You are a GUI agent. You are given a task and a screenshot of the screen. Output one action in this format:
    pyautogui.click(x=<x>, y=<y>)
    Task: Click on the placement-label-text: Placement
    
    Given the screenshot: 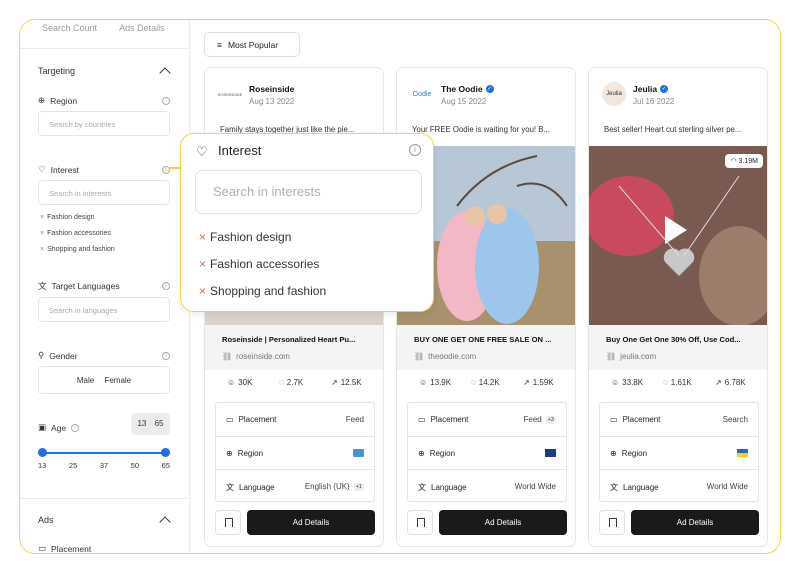 What is the action you would take?
    pyautogui.click(x=71, y=548)
    